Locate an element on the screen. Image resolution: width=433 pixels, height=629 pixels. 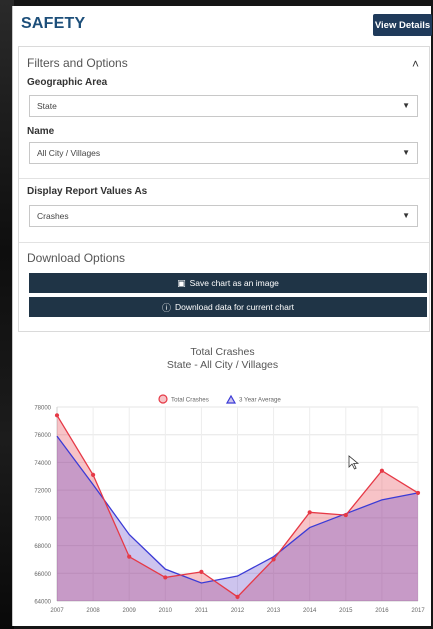
y-tick-label: 76000 is located at coordinates (42, 436).